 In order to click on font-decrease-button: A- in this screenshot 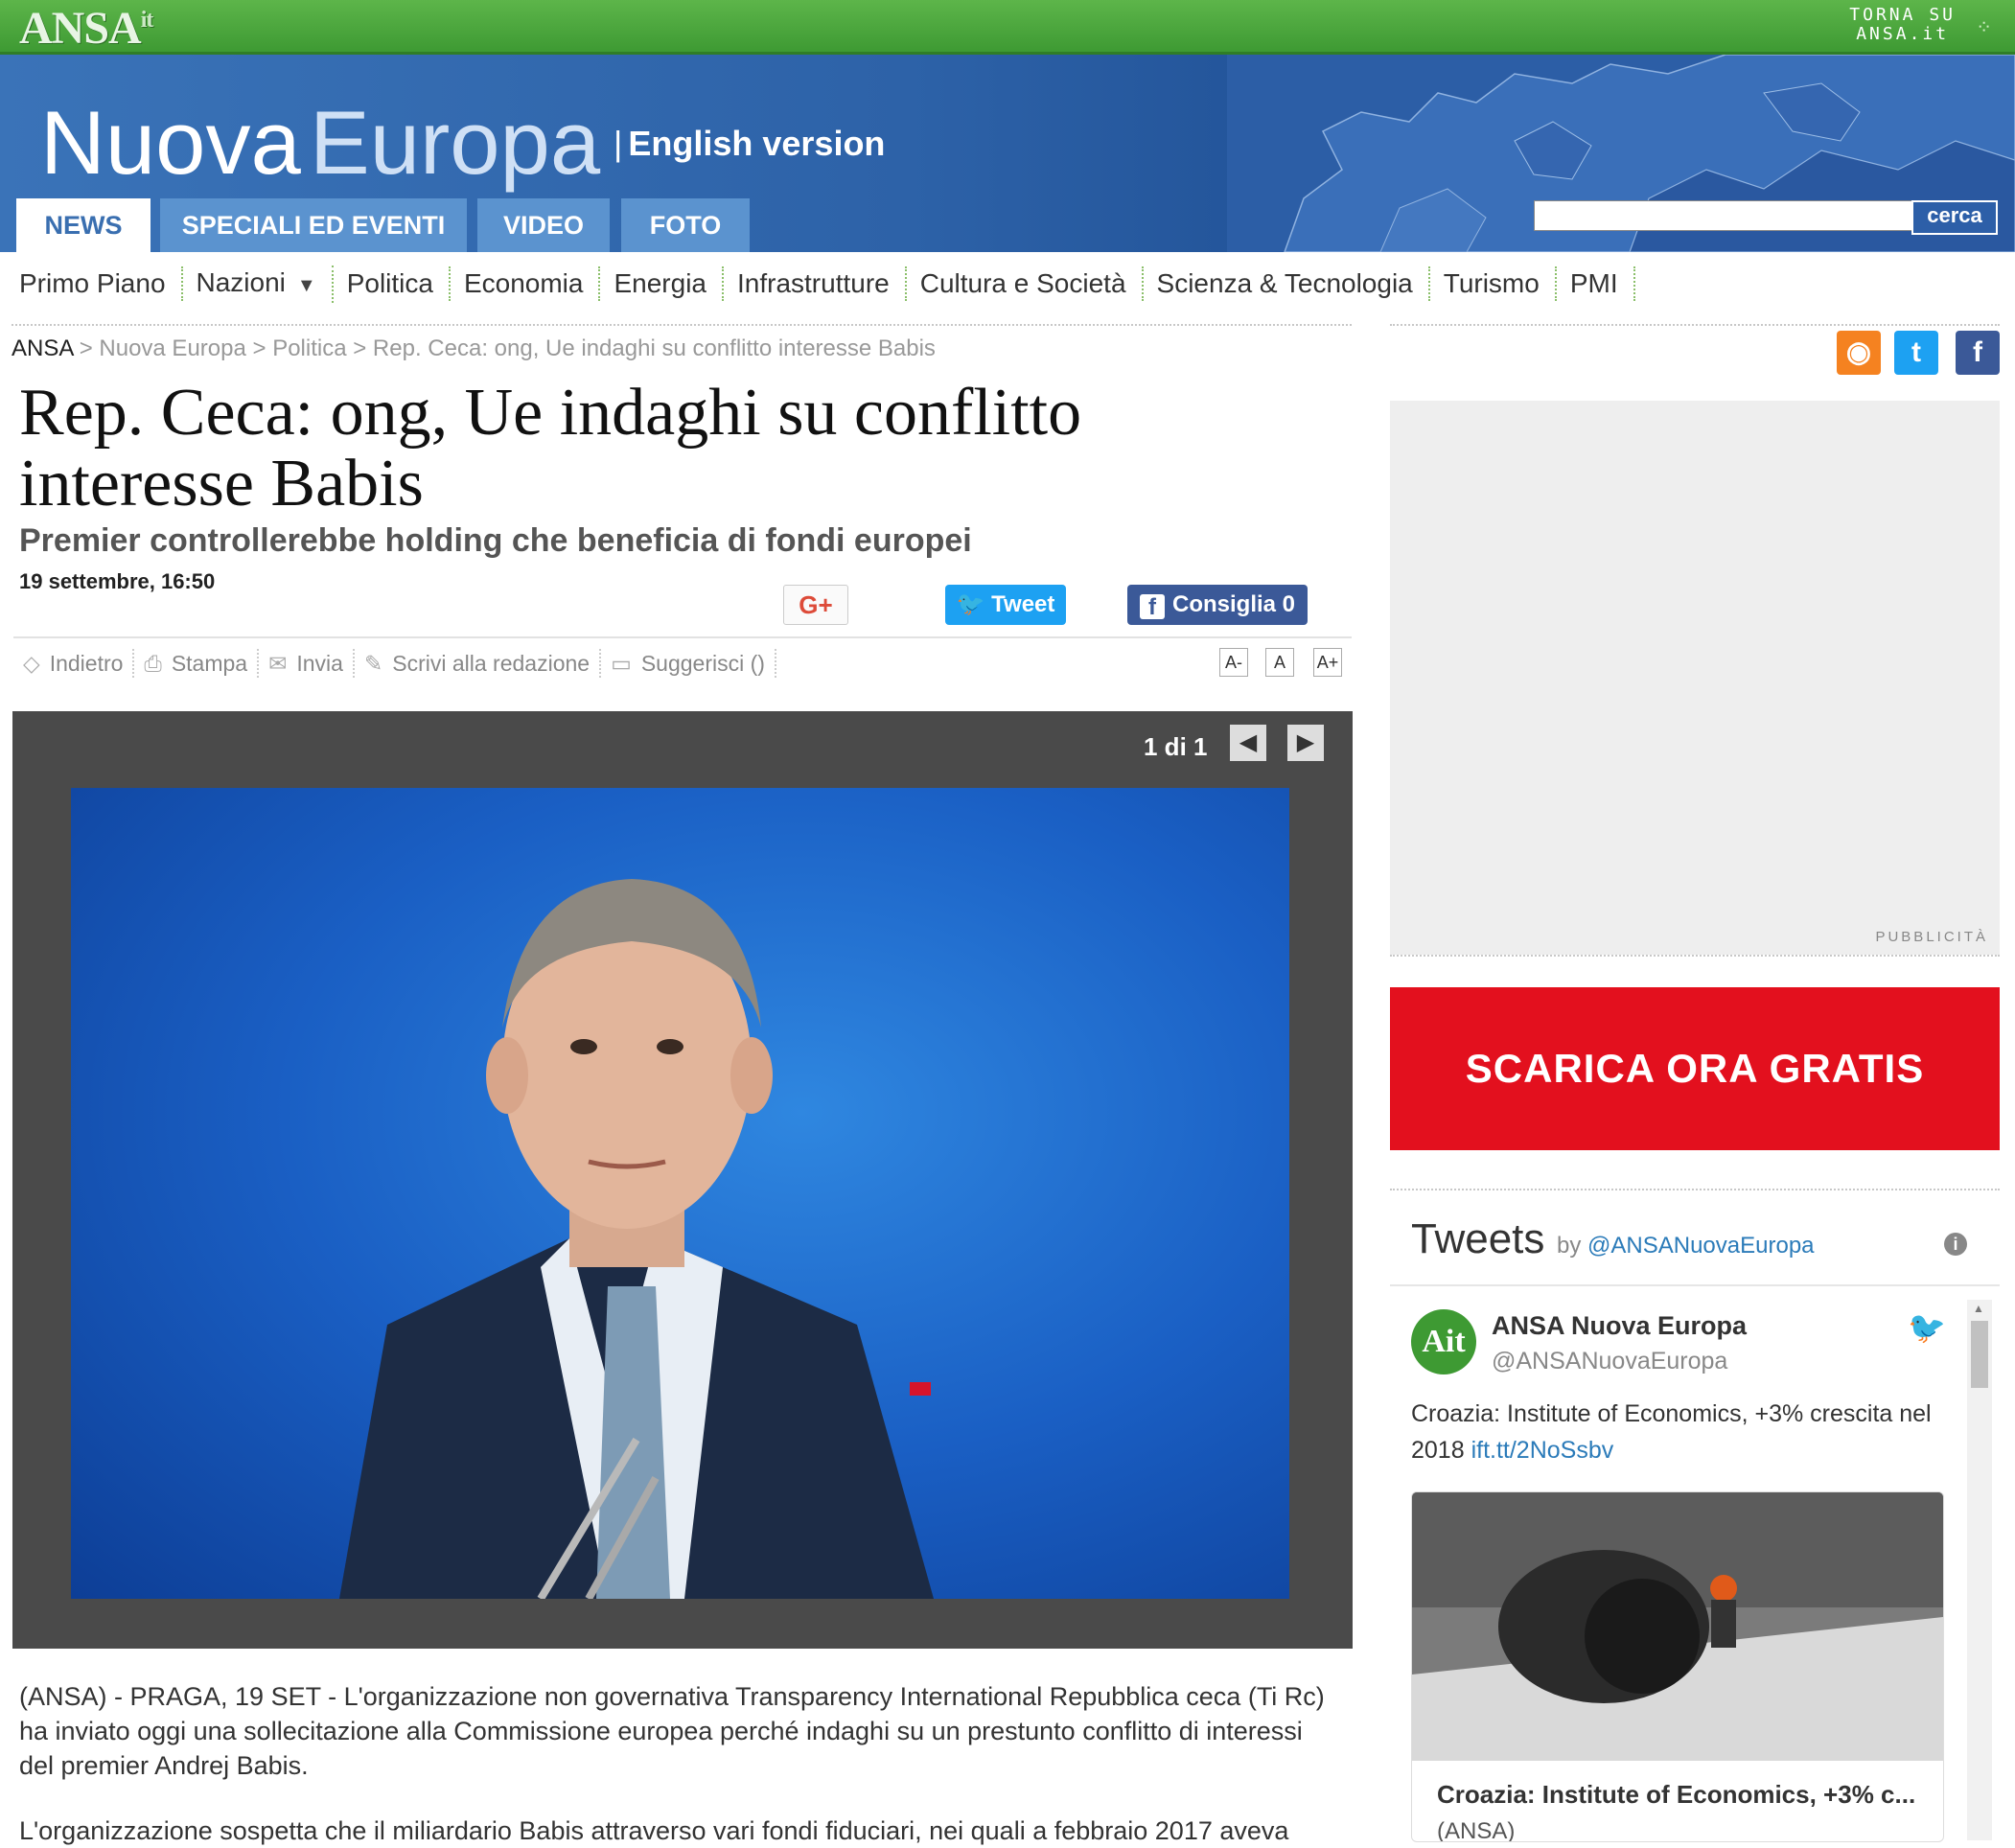, I will do `click(1233, 662)`.